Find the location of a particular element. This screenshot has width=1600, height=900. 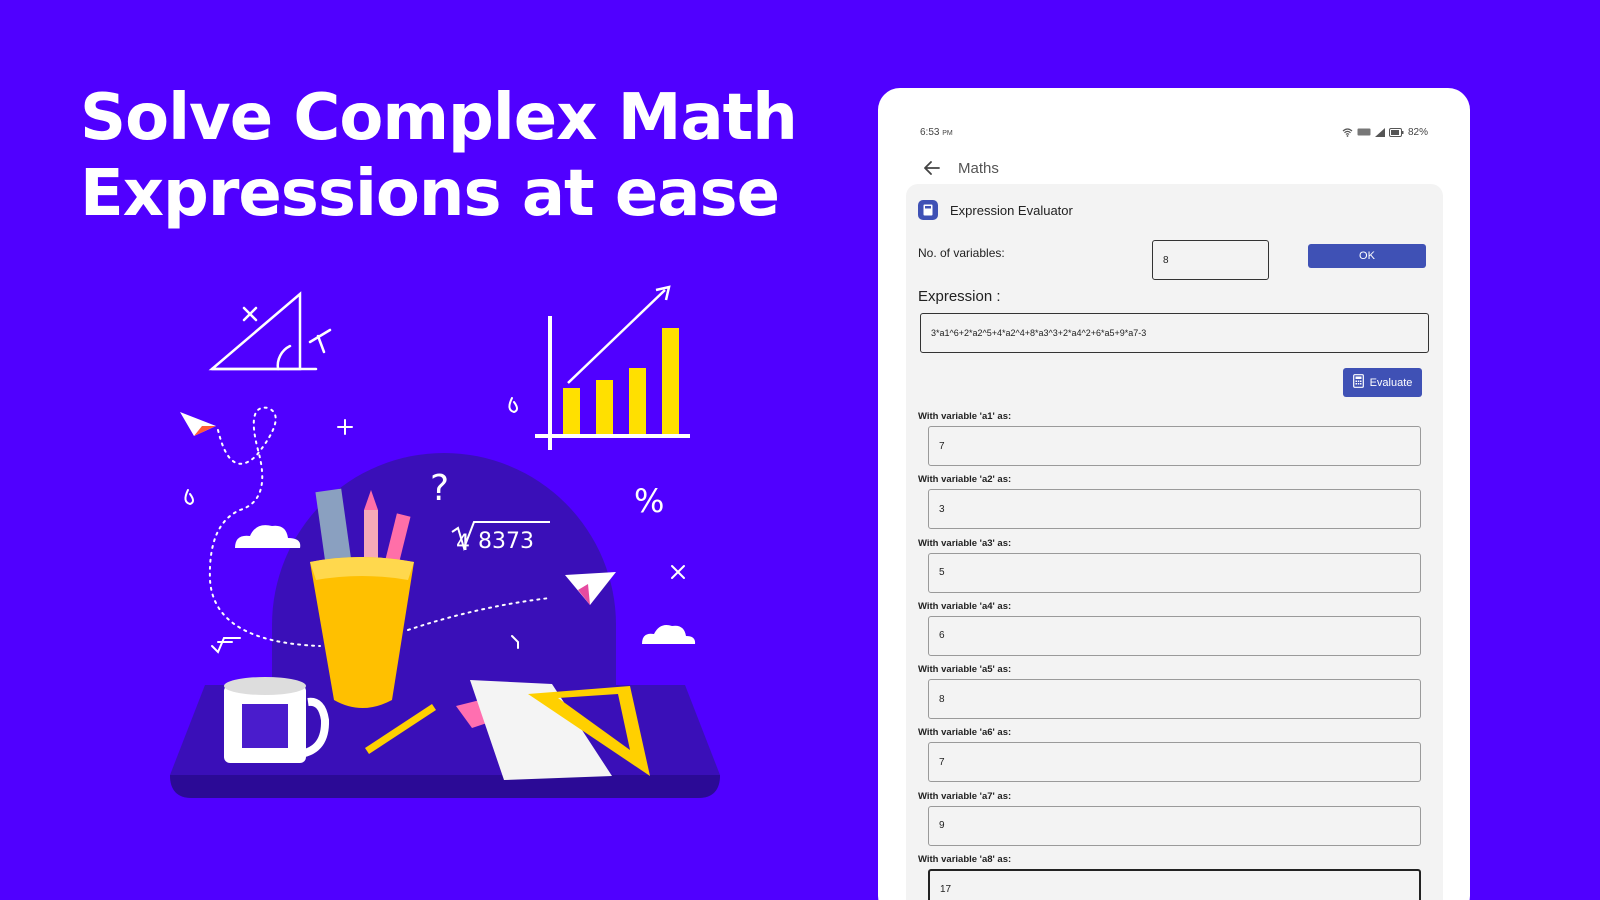

status-time: 6:53 PM is located at coordinates (936, 132).